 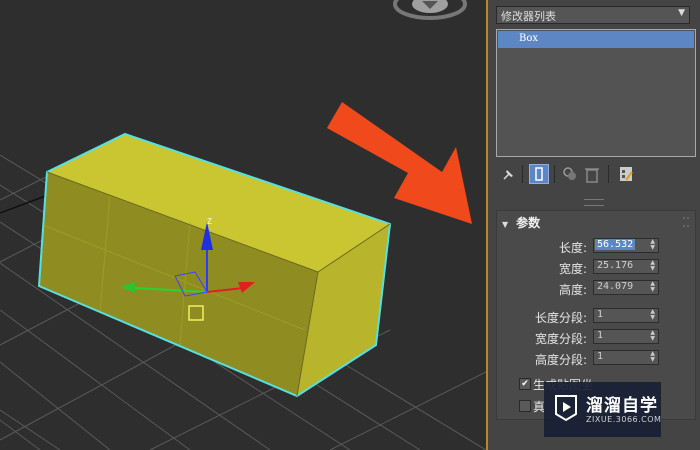 I want to click on watermark-url: ZIXUE.3066.COM, so click(x=624, y=419).